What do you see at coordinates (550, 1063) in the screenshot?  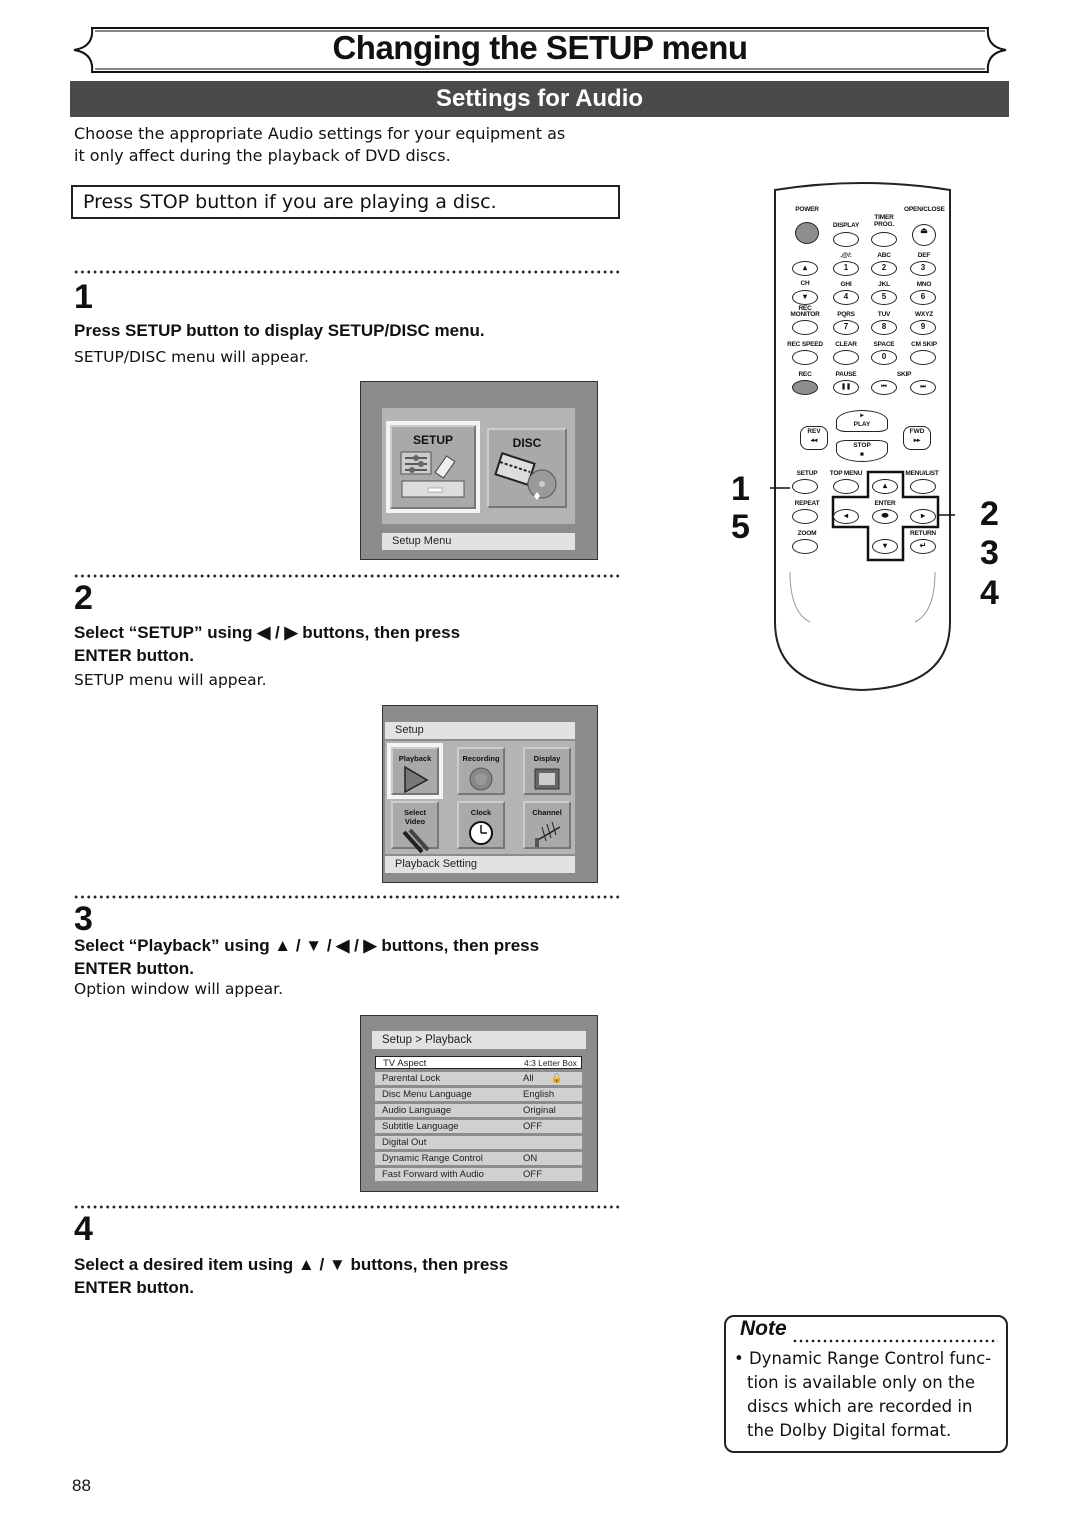 I see `option-value: 4:3 Letter Box` at bounding box center [550, 1063].